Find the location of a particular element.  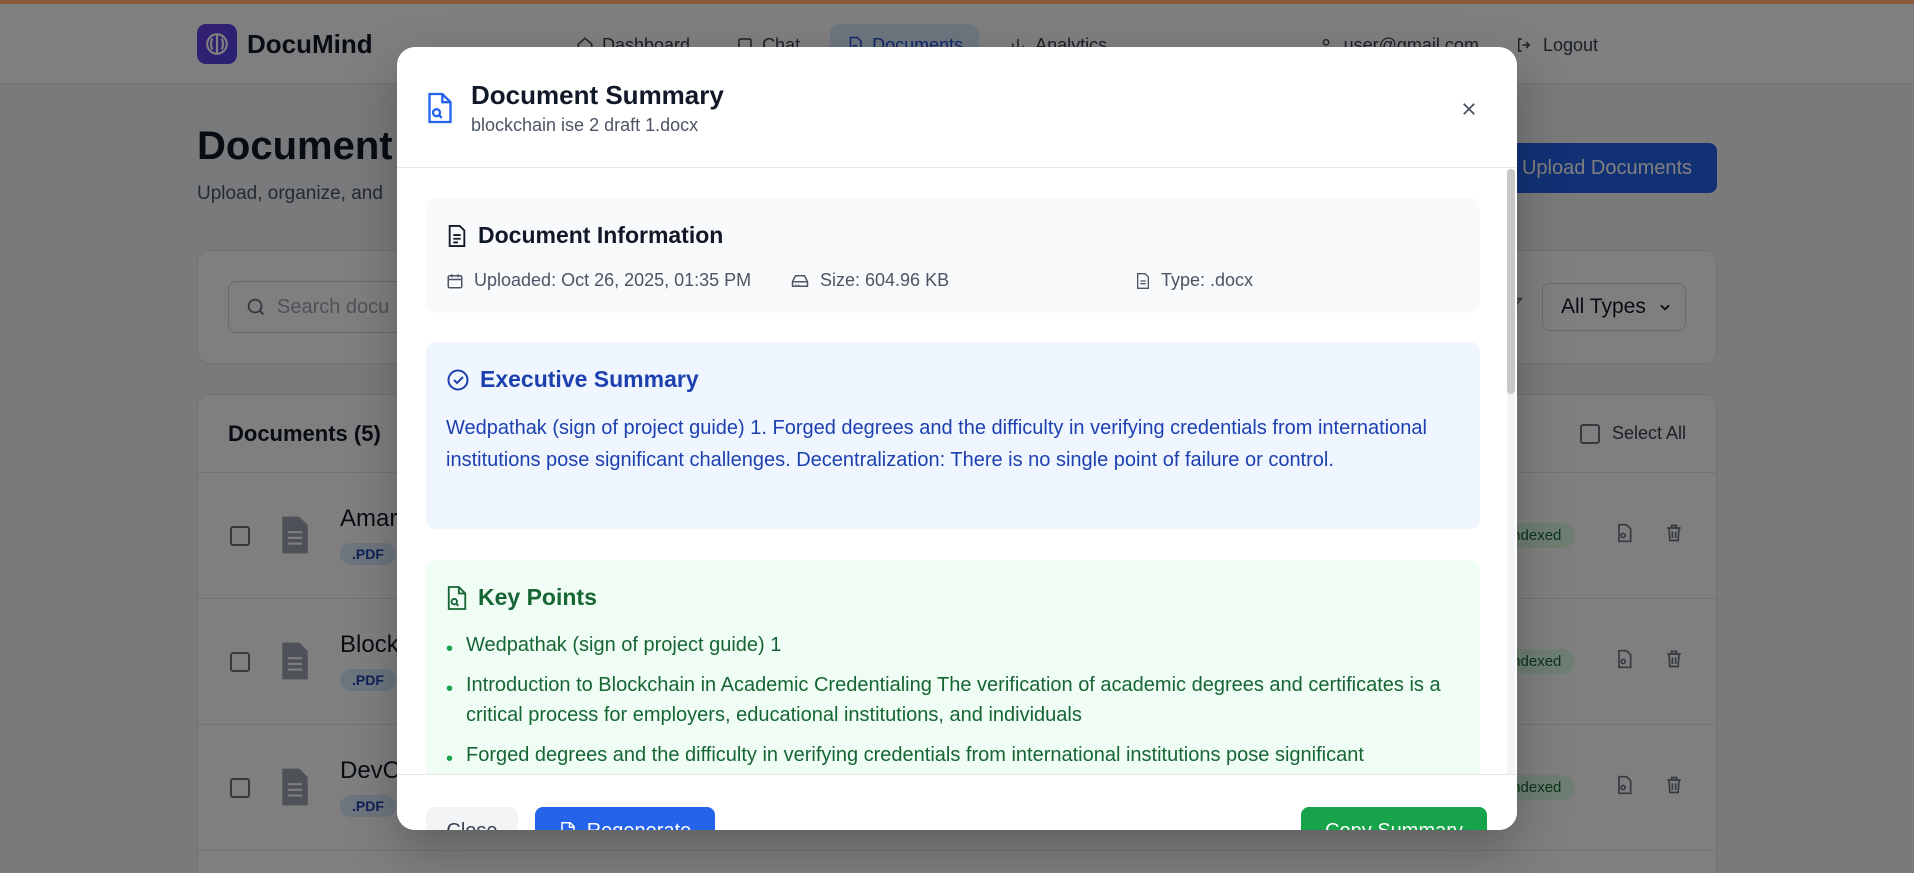

executive-summary-label: Executive Summary is located at coordinates (589, 379).